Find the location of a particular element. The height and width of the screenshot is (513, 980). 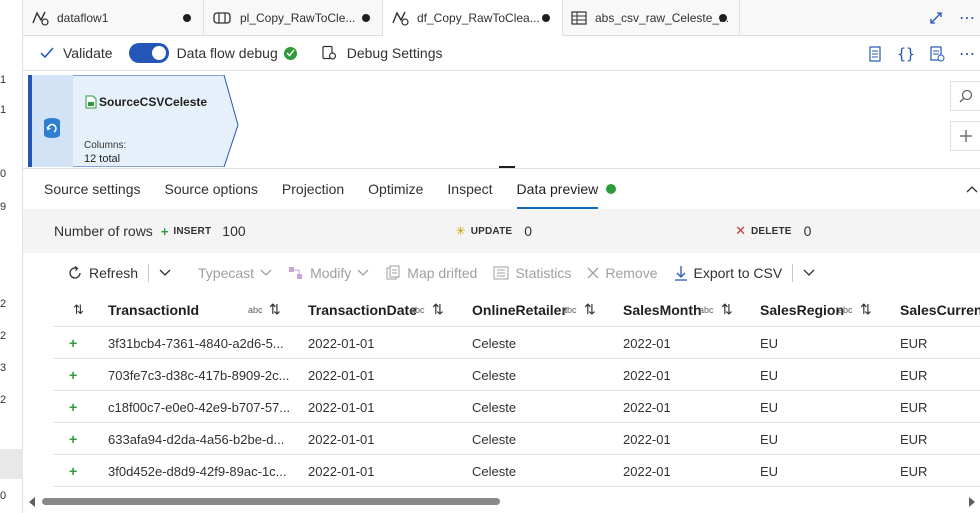

scroll-right-icon is located at coordinates (972, 502).